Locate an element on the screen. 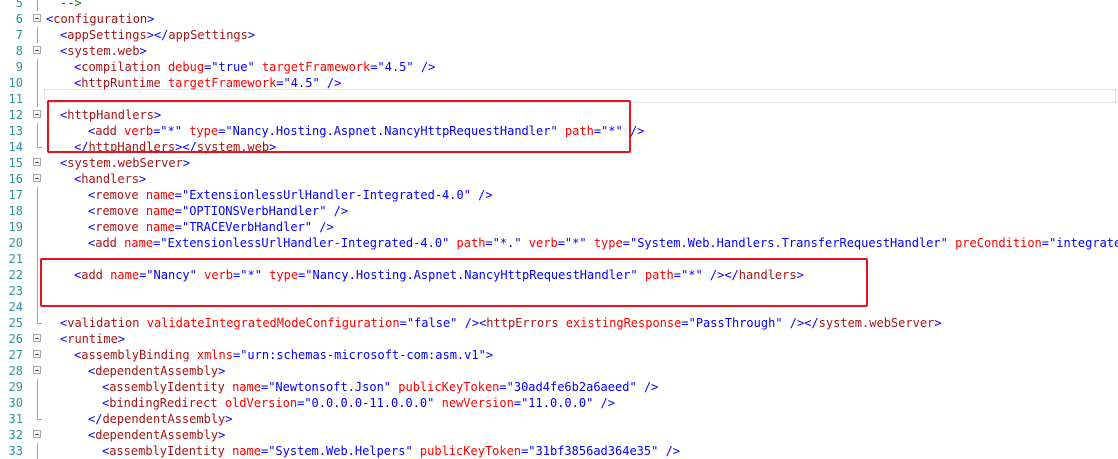 The height and width of the screenshot is (459, 1118). code-line: 10 <httpRuntime targetFramework="4.5" /> is located at coordinates (559, 83).